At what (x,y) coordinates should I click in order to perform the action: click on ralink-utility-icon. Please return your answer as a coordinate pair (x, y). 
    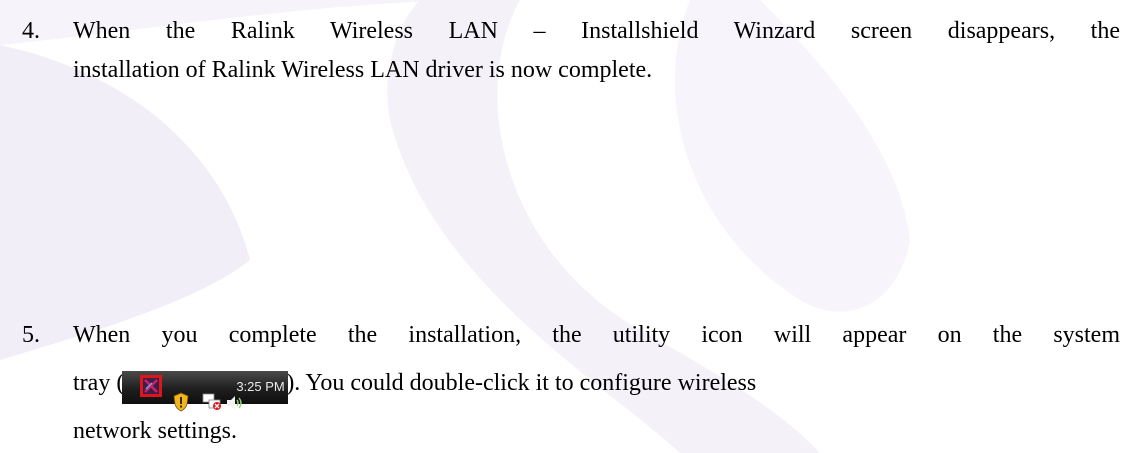
    Looking at the image, I should click on (151, 385).